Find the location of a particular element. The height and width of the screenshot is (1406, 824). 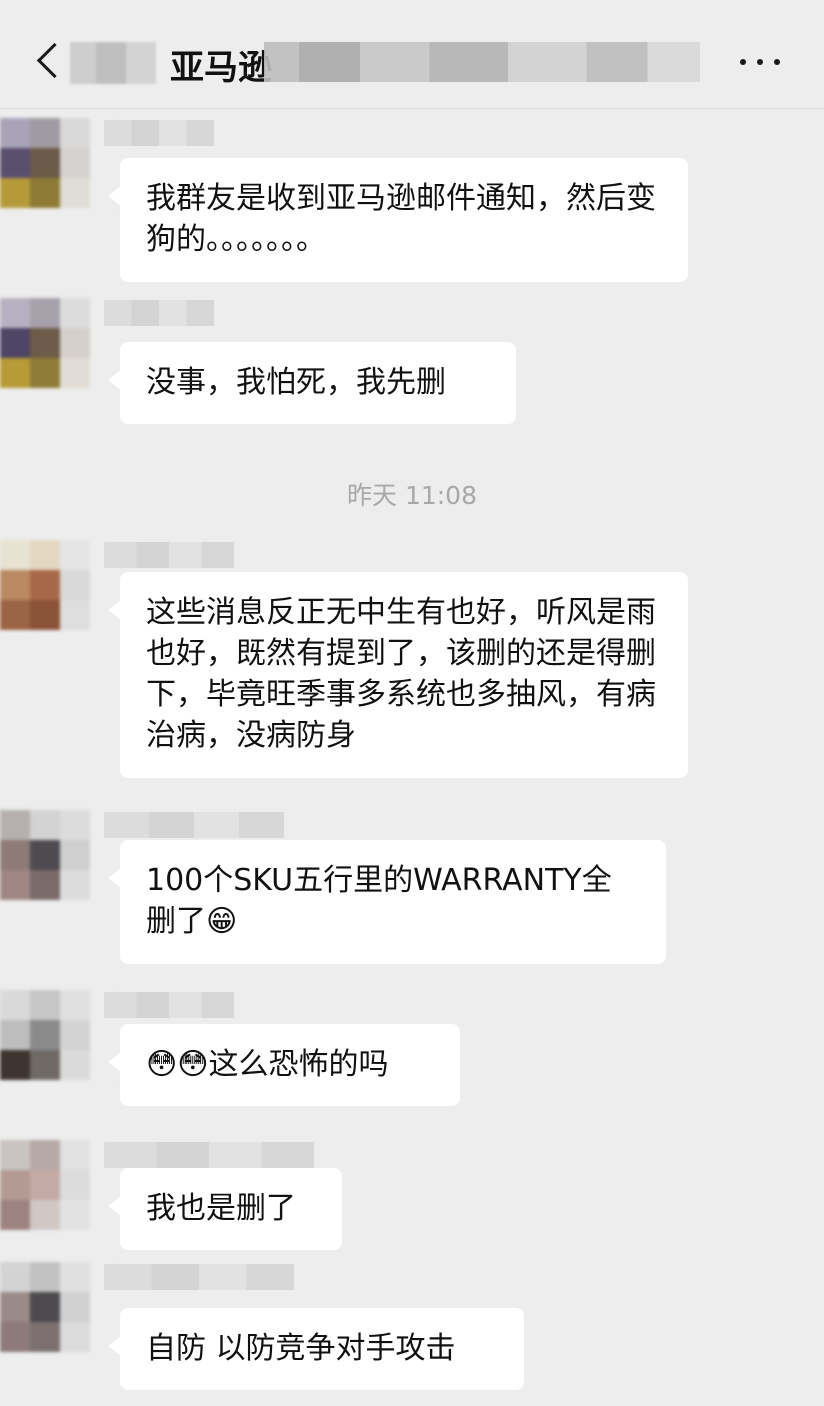

chat-header: 亚马逊 is located at coordinates (412, 54).